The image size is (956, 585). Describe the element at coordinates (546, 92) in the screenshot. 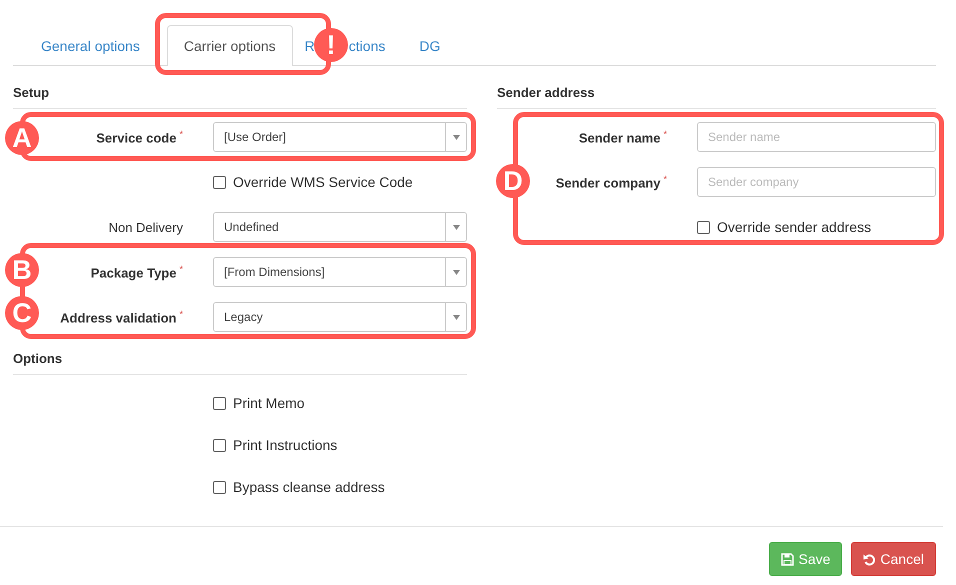

I see `section-title: Sender address` at that location.